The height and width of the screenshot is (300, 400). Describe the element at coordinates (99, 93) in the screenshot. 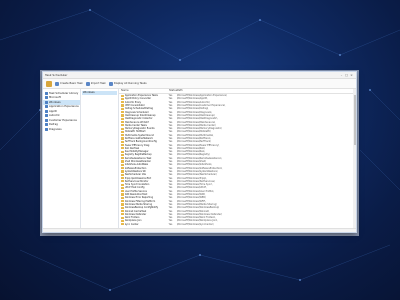

I see `middle-selected-item: Windows` at that location.